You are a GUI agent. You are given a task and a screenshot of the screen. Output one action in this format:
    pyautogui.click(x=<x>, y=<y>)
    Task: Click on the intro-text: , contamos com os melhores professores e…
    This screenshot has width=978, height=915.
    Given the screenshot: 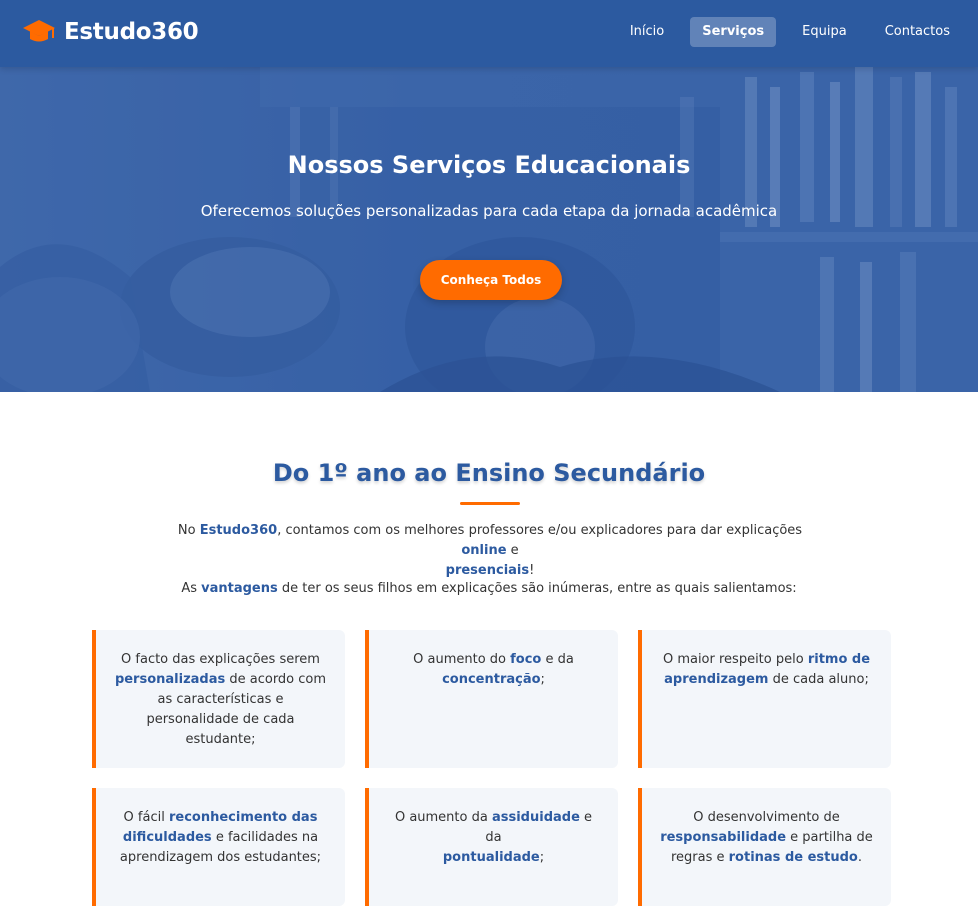 What is the action you would take?
    pyautogui.click(x=540, y=530)
    